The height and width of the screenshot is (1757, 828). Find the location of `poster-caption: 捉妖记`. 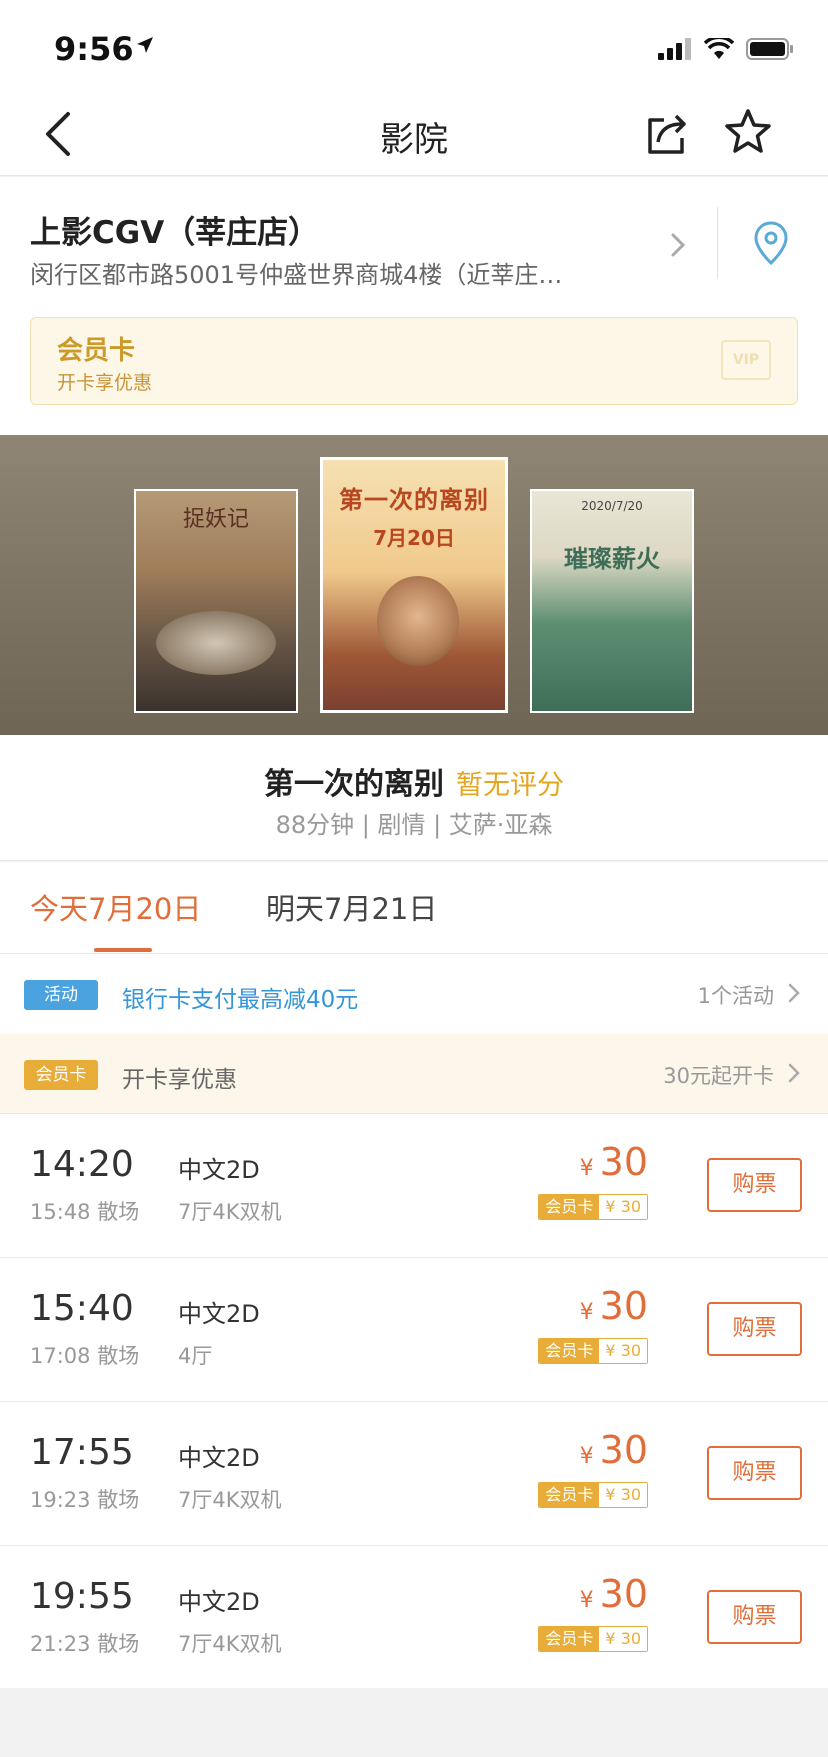

poster-caption: 捉妖记 is located at coordinates (215, 519).